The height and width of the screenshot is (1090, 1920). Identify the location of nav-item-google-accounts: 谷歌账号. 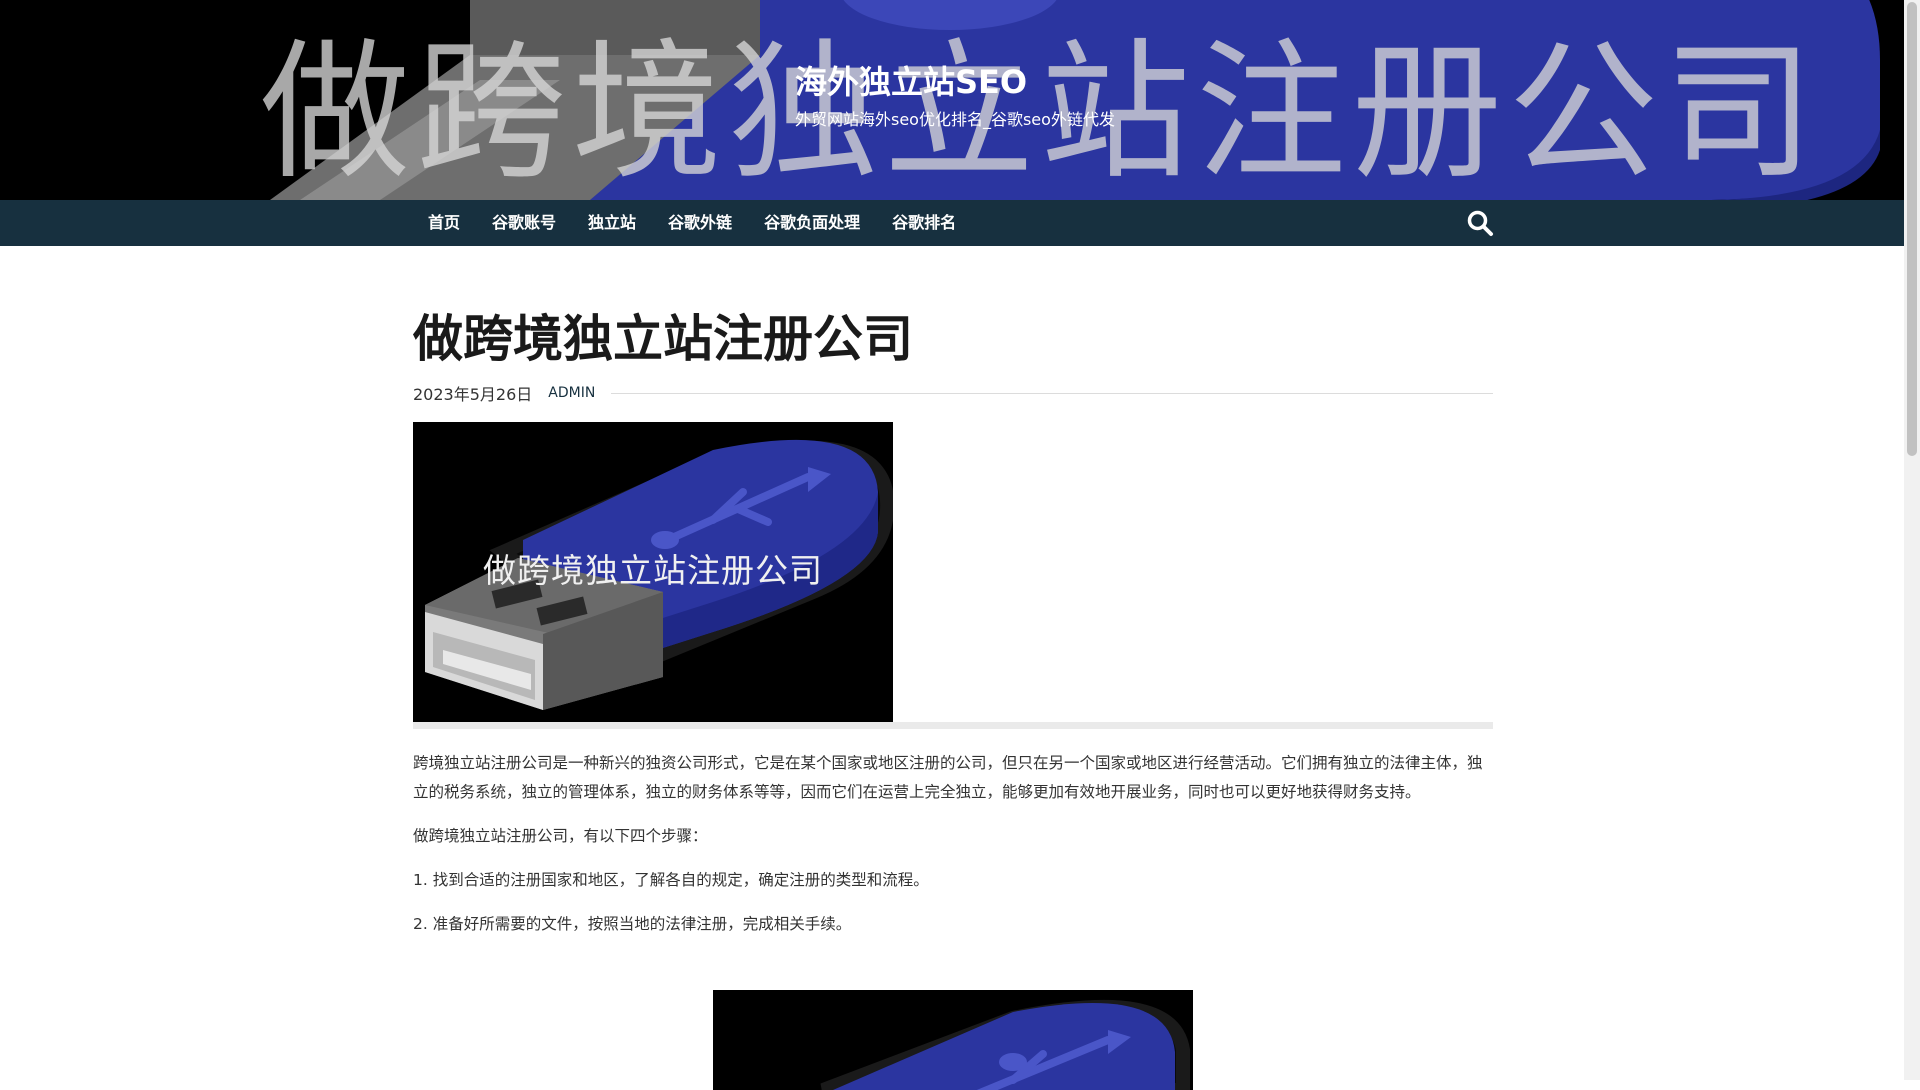
(524, 223).